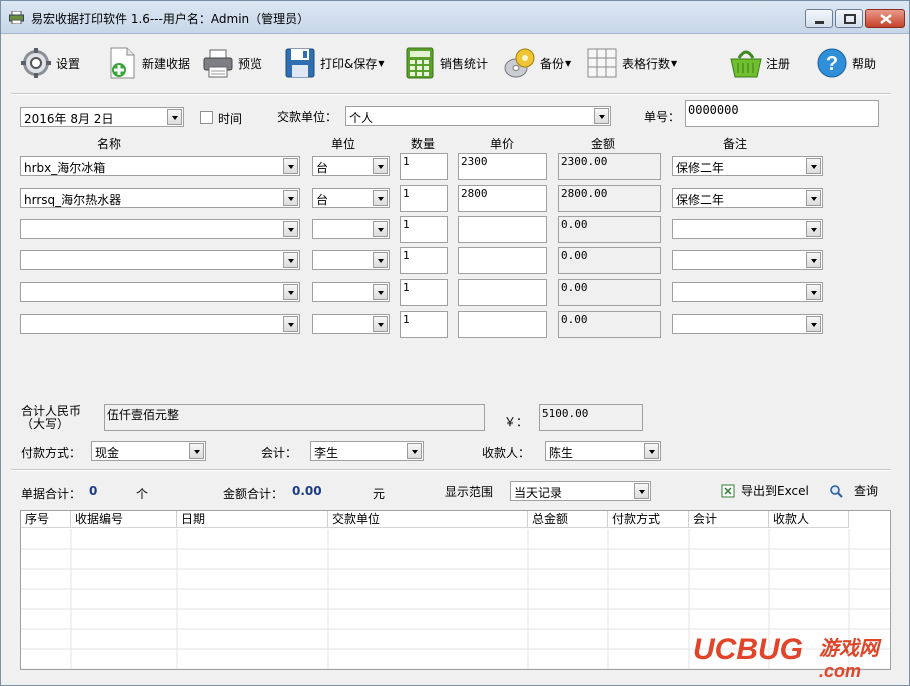 The height and width of the screenshot is (686, 910). What do you see at coordinates (849, 18) in the screenshot?
I see `maximize-button` at bounding box center [849, 18].